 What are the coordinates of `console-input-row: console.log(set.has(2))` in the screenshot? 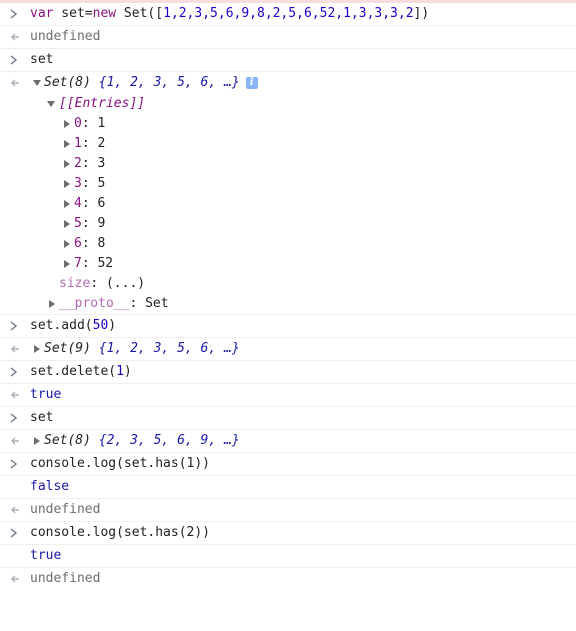 It's located at (288, 533).